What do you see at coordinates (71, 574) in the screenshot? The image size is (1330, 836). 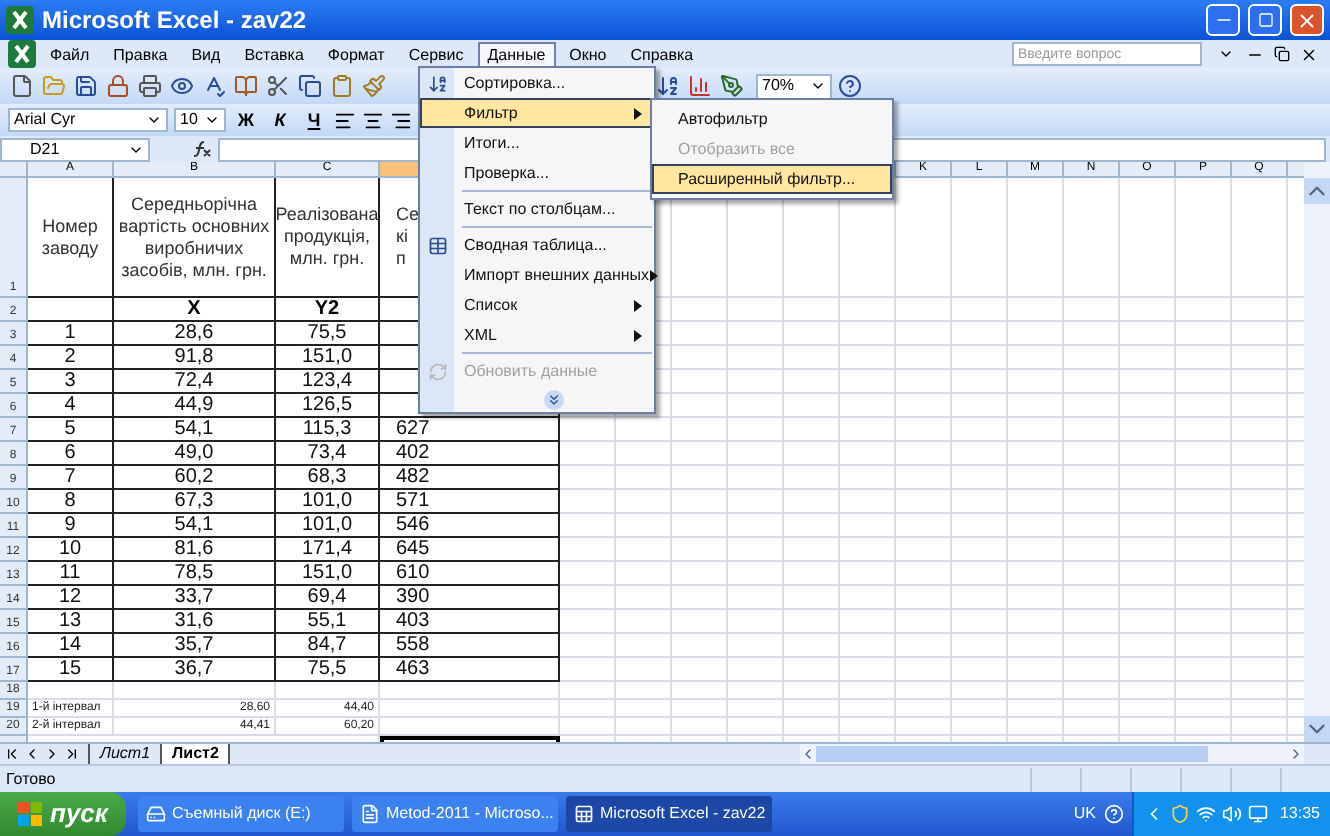 I see `table-cell: 11` at bounding box center [71, 574].